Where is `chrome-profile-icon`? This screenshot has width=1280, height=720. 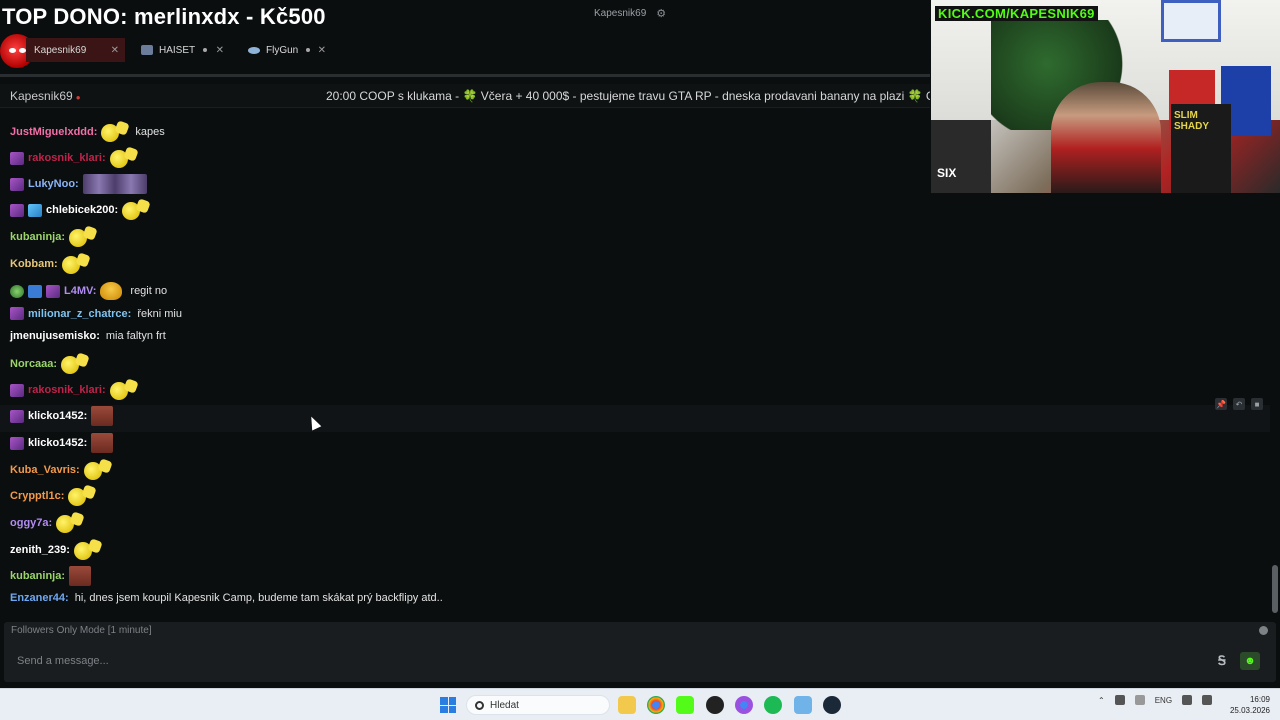
chrome-profile-icon is located at coordinates (744, 705).